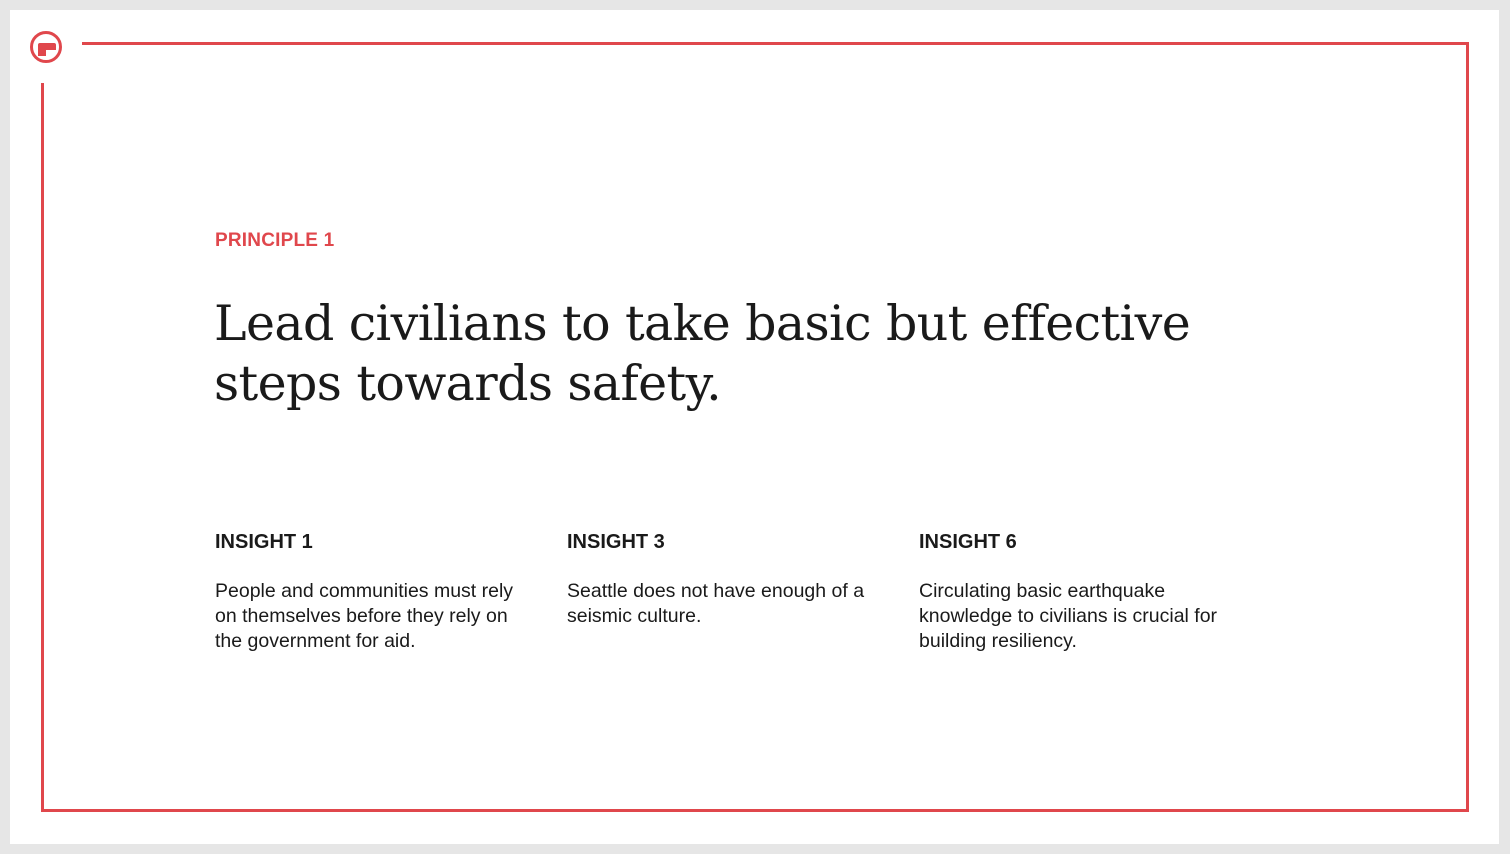 Image resolution: width=1510 pixels, height=854 pixels. What do you see at coordinates (755, 810) in the screenshot?
I see `frame-bottom-border` at bounding box center [755, 810].